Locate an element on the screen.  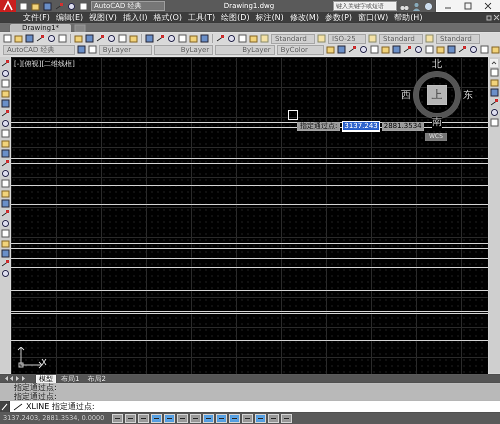
compass-direction: 南 is located at coordinates (437, 122).